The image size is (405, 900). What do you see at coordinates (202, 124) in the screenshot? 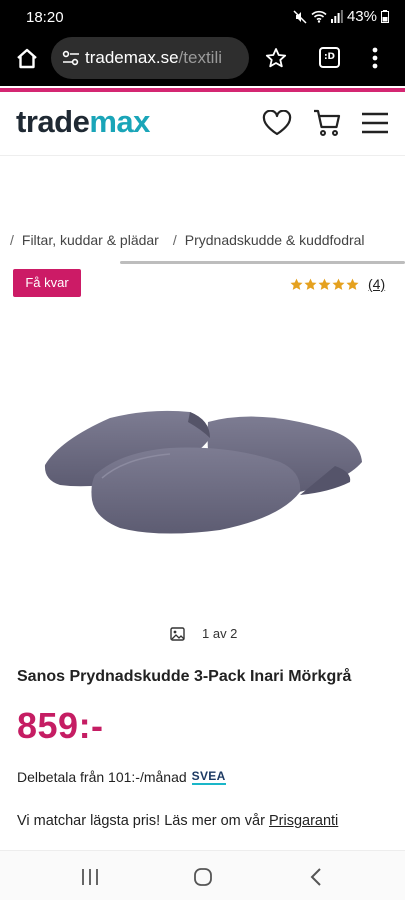
I see `site-header: trademax` at bounding box center [202, 124].